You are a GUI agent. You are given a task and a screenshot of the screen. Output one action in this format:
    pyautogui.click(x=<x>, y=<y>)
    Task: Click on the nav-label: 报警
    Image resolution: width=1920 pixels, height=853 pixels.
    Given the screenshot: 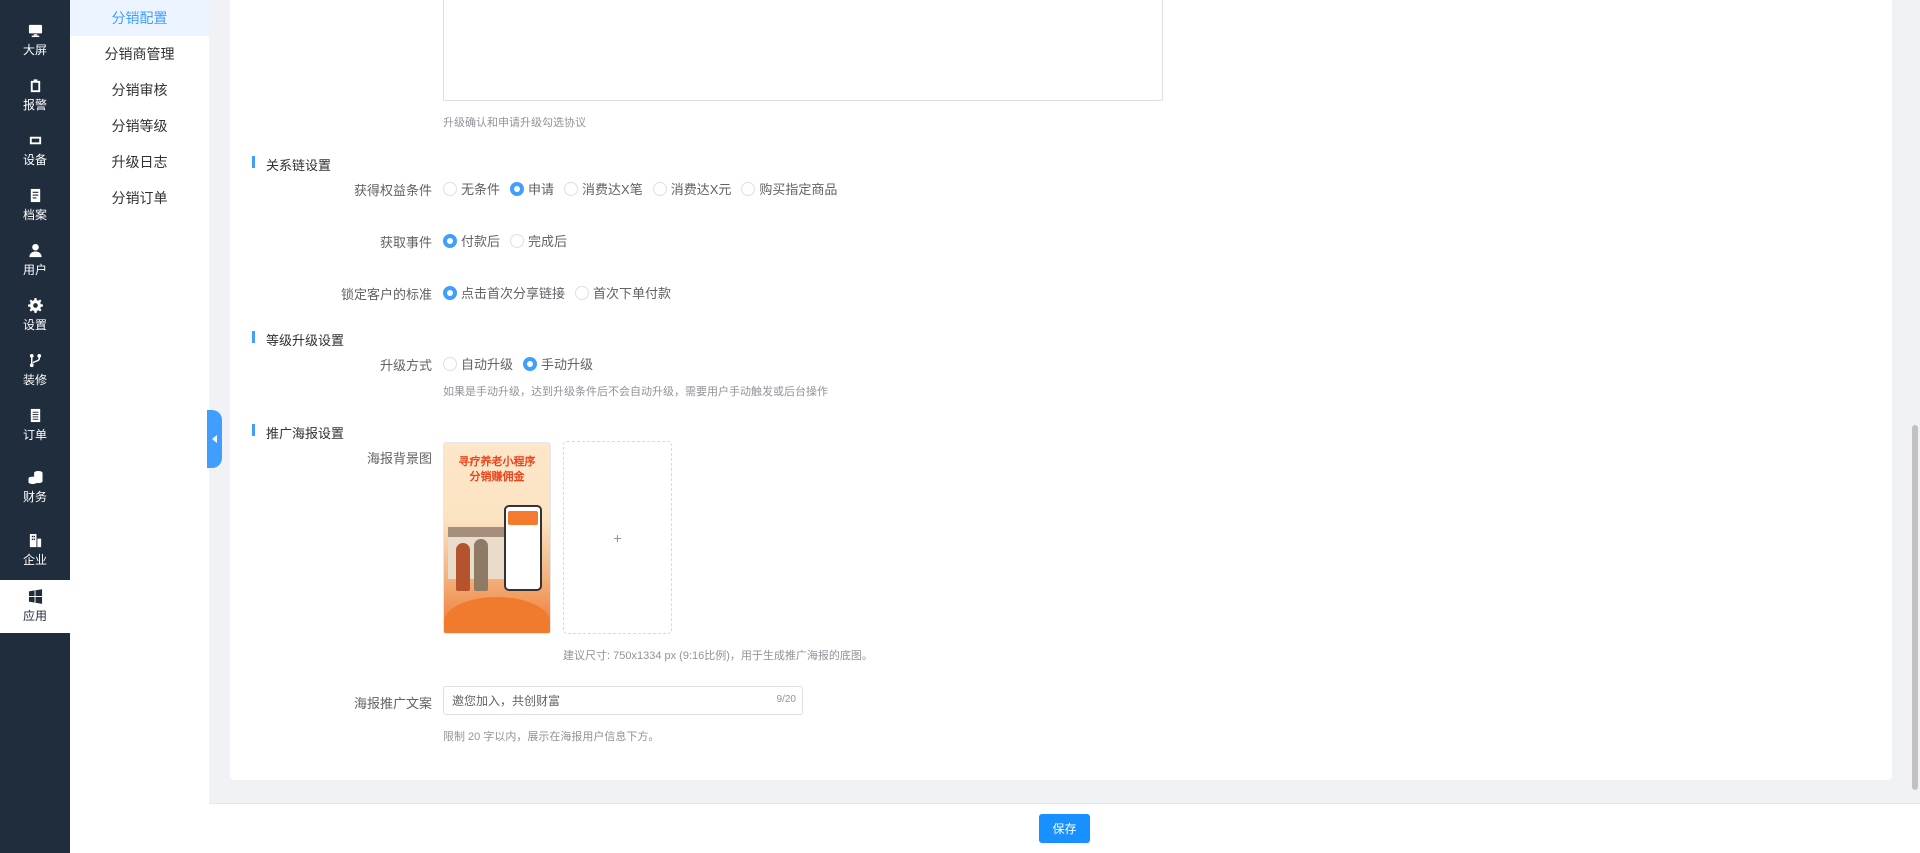 What is the action you would take?
    pyautogui.click(x=34, y=104)
    